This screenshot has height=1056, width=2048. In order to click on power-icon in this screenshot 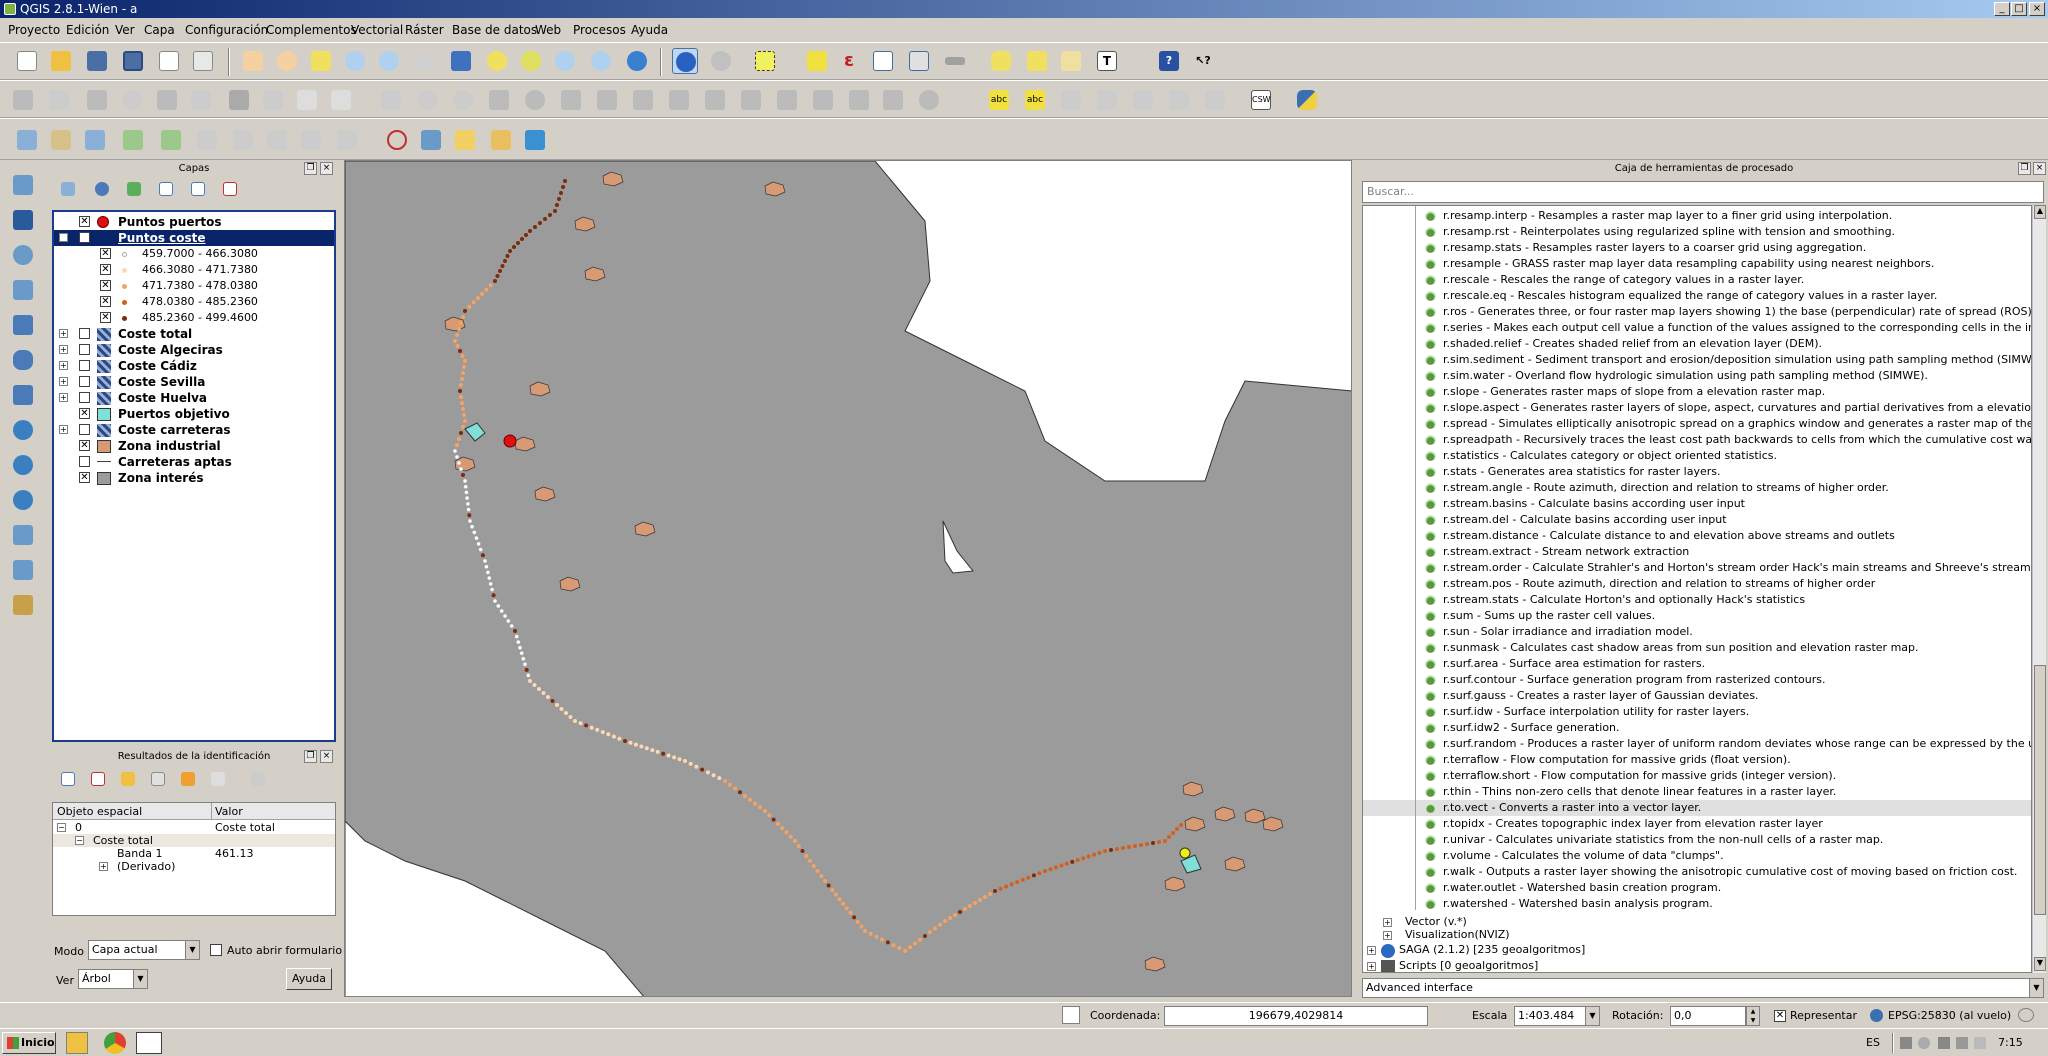, I will do `click(1962, 1043)`.